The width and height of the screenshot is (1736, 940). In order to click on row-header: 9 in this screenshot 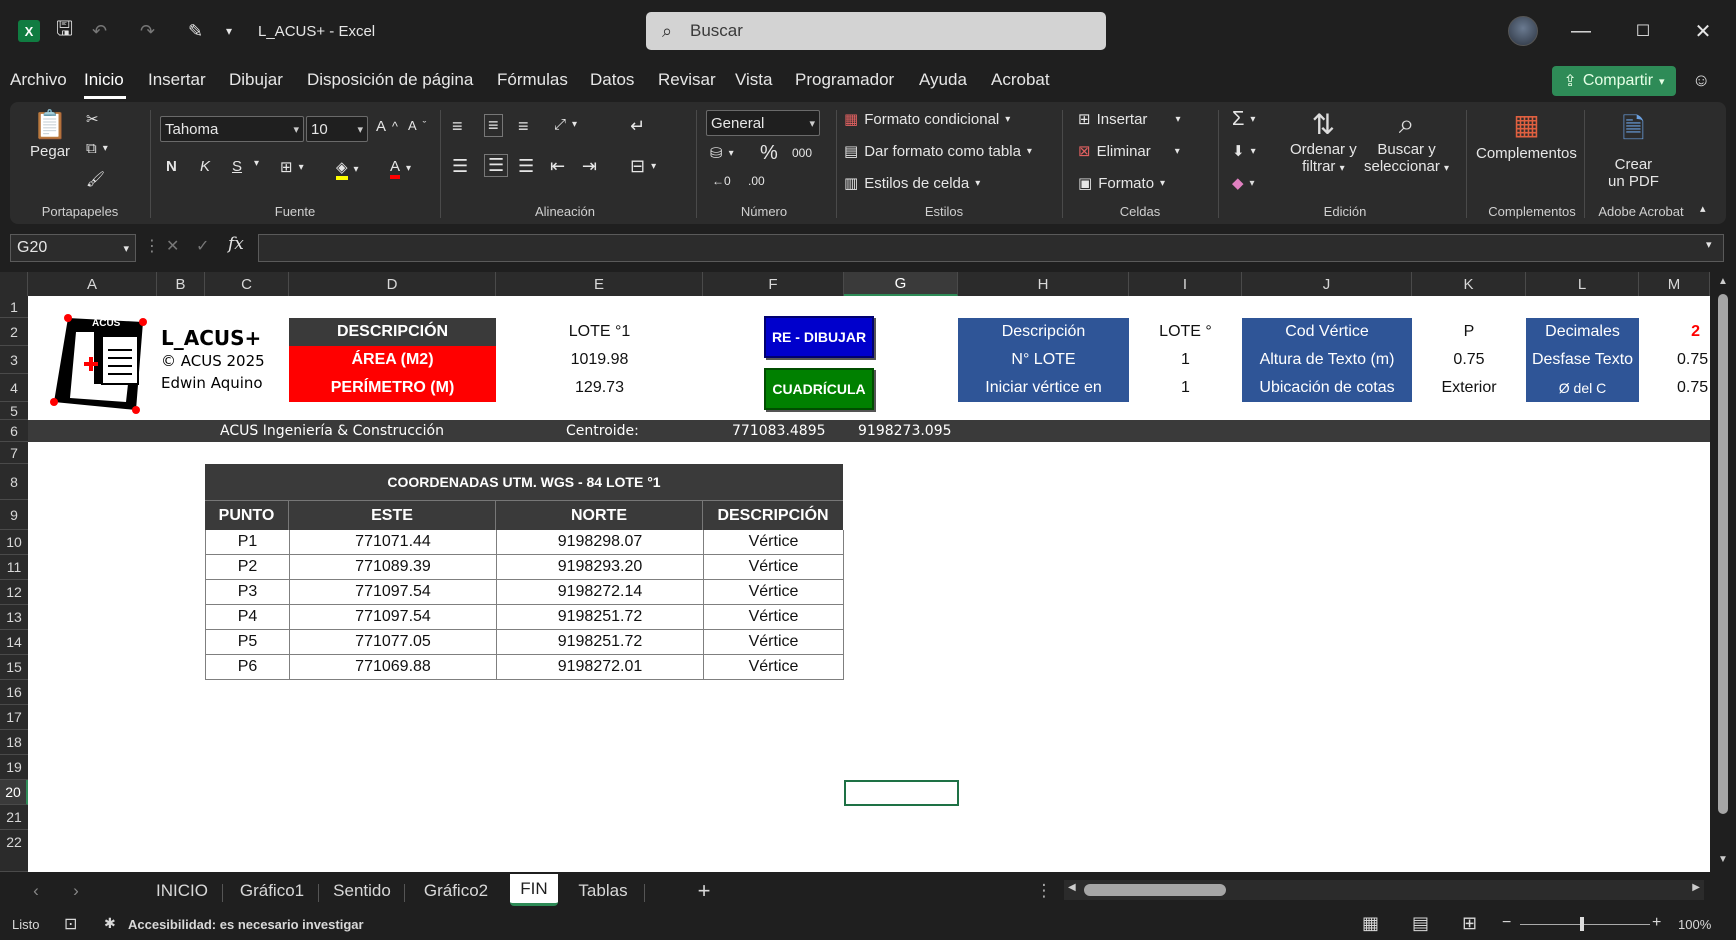, I will do `click(14, 515)`.